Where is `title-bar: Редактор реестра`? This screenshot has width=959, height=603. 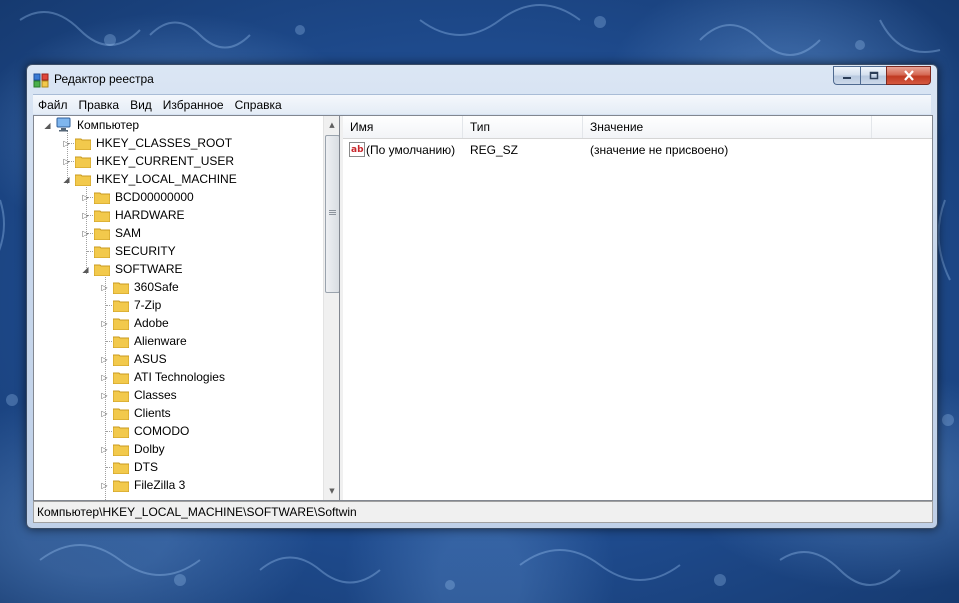
title-bar: Редактор реестра is located at coordinates (482, 79).